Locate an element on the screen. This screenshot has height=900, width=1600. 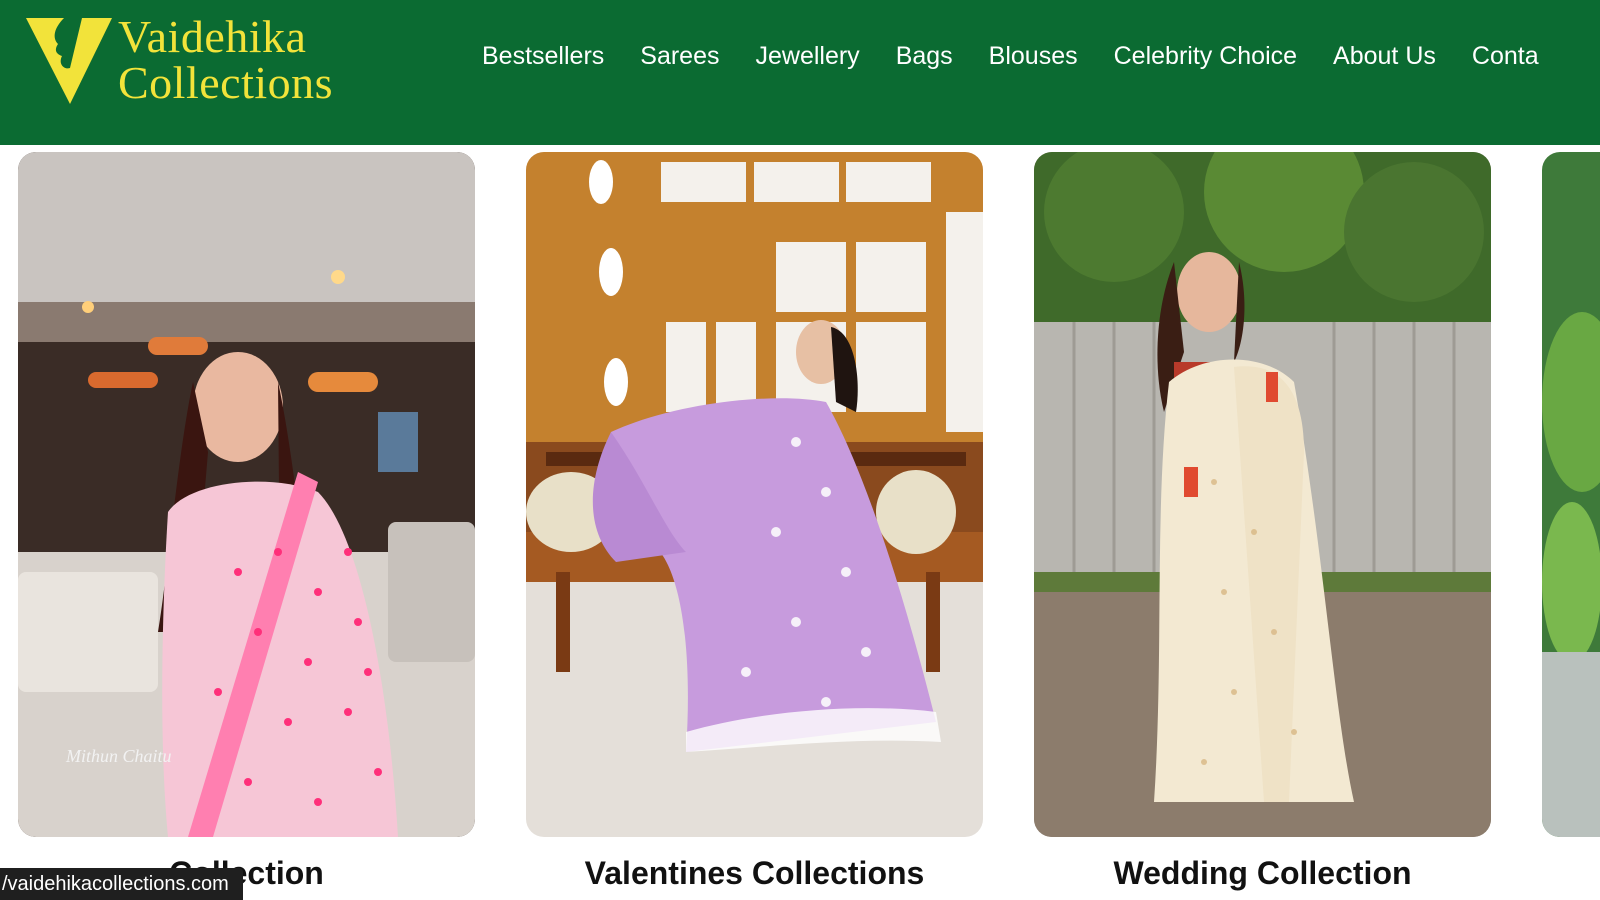
nav-about-us: About Us is located at coordinates (1384, 56).